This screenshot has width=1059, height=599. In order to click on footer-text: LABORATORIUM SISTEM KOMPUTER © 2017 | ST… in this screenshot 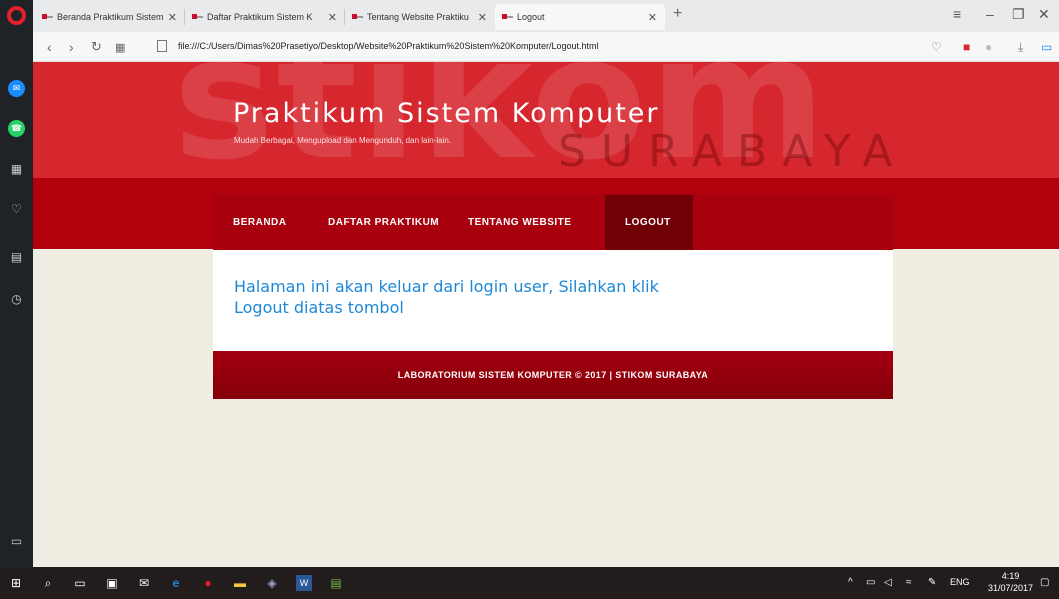, I will do `click(553, 375)`.